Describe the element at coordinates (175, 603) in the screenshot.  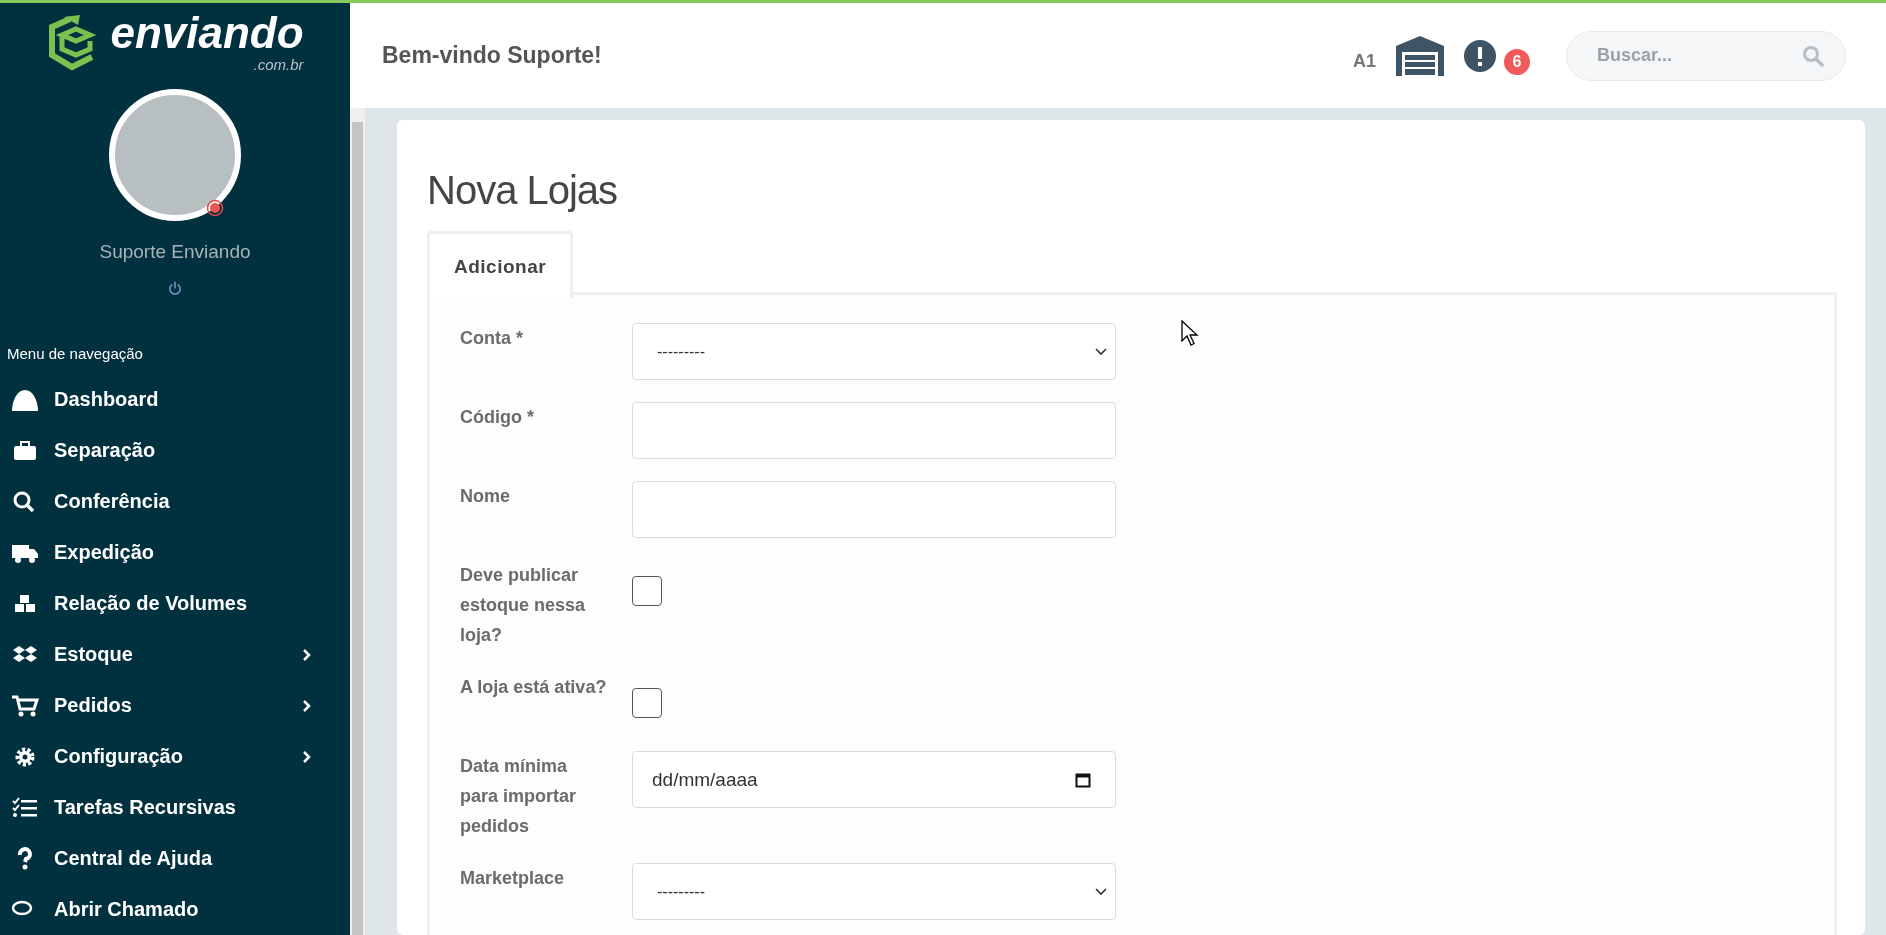
I see `menu-item: Relação de Volumes` at that location.